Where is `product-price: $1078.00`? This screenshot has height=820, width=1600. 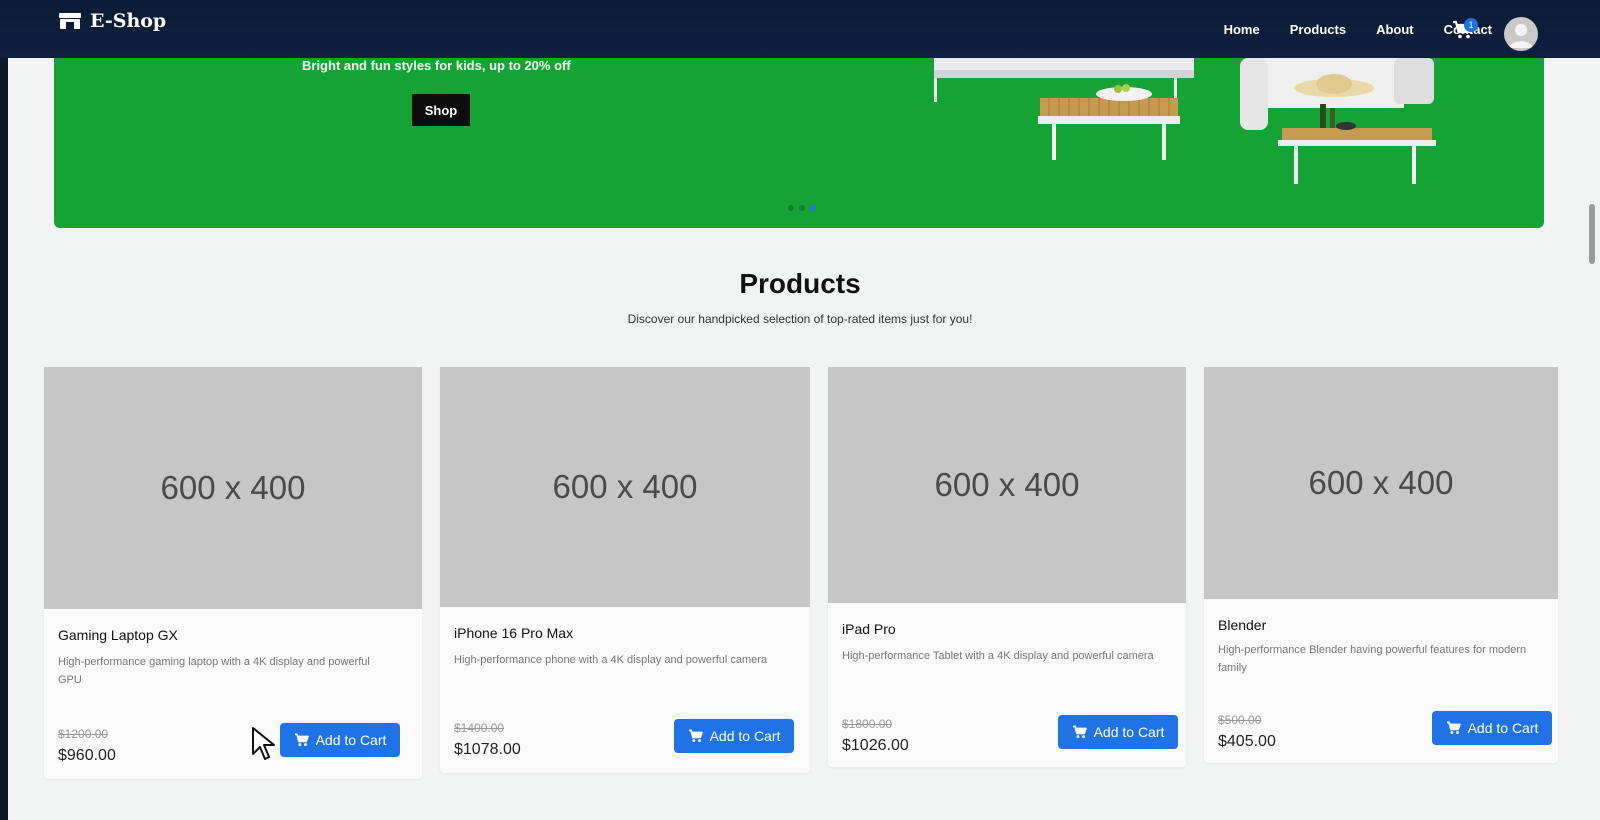 product-price: $1078.00 is located at coordinates (487, 749).